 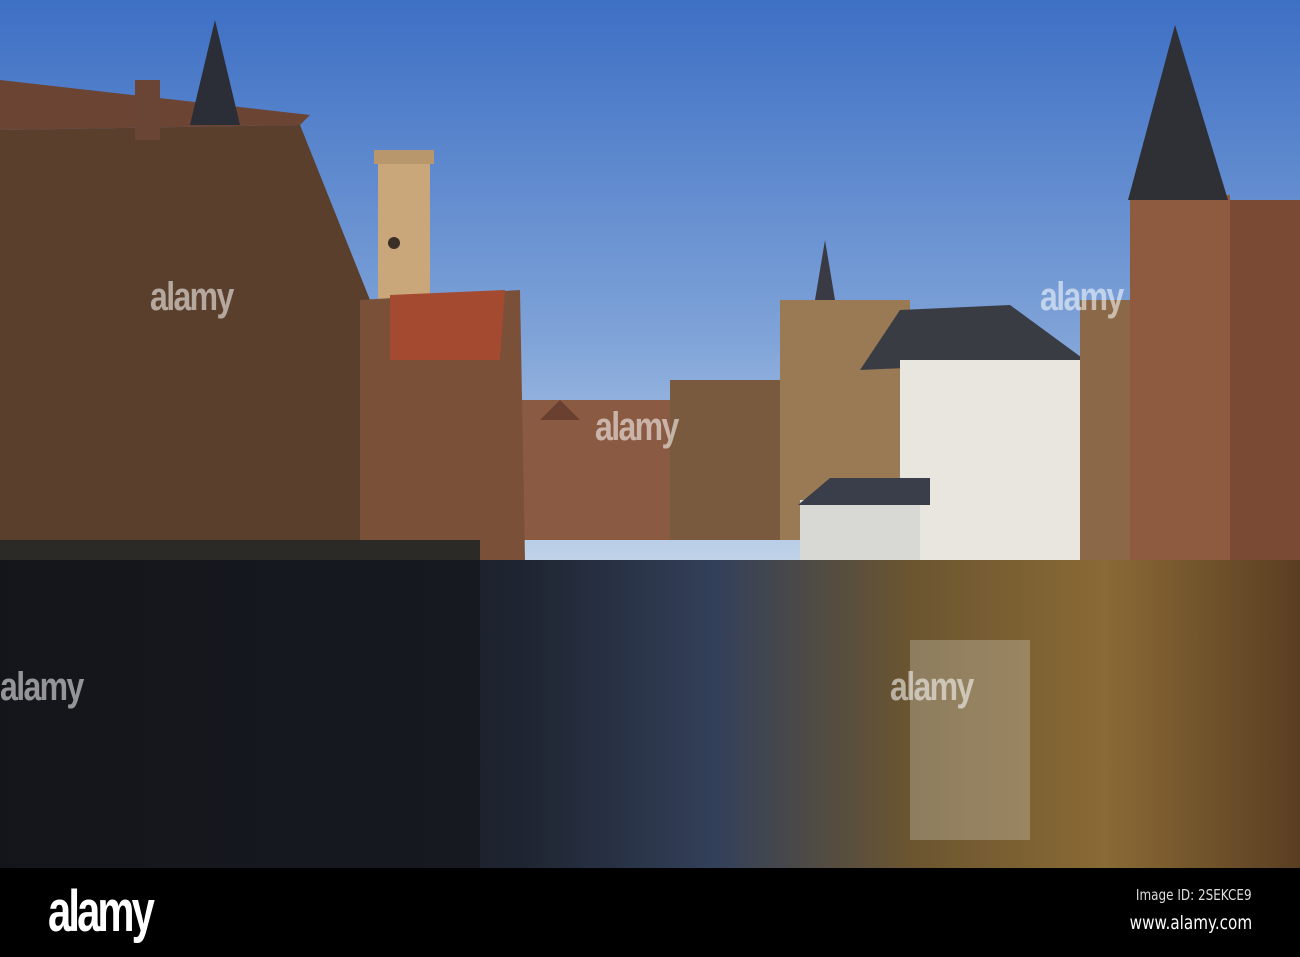 What do you see at coordinates (655, 460) in the screenshot?
I see `distant-buildings` at bounding box center [655, 460].